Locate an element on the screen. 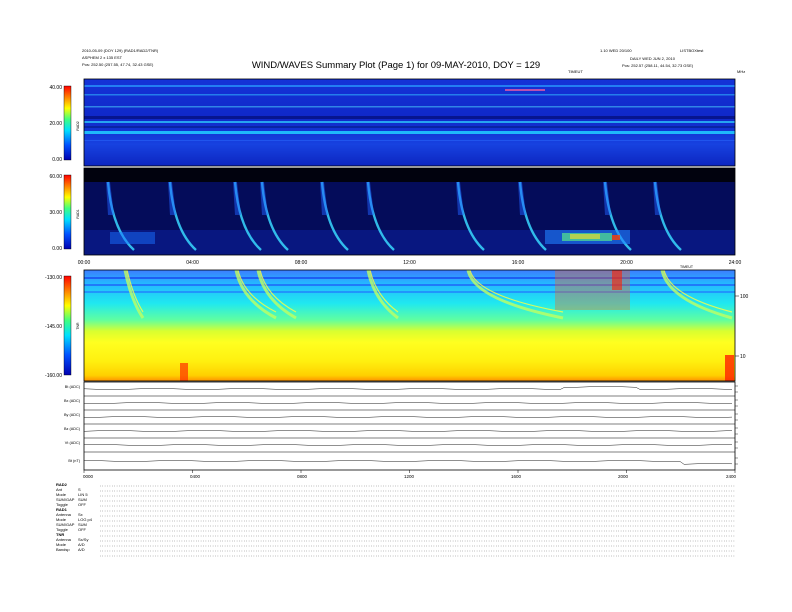 The width and height of the screenshot is (792, 612). hk-series-label: Bz (ADC) is located at coordinates (72, 429).